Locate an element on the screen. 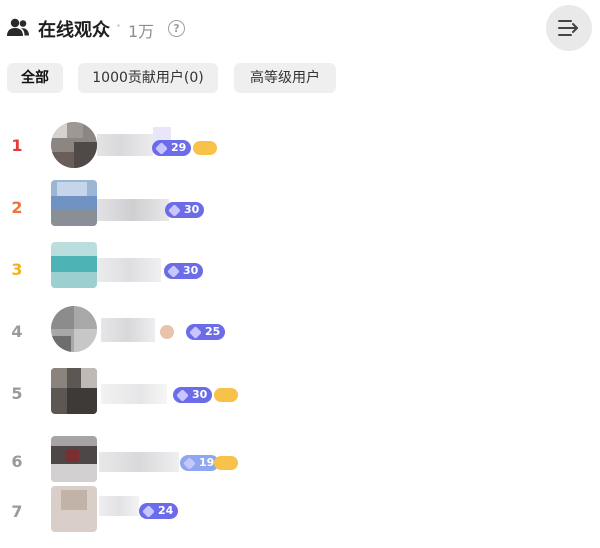 This screenshot has height=548, width=600. viewer-row: 3 30 is located at coordinates (300, 269).